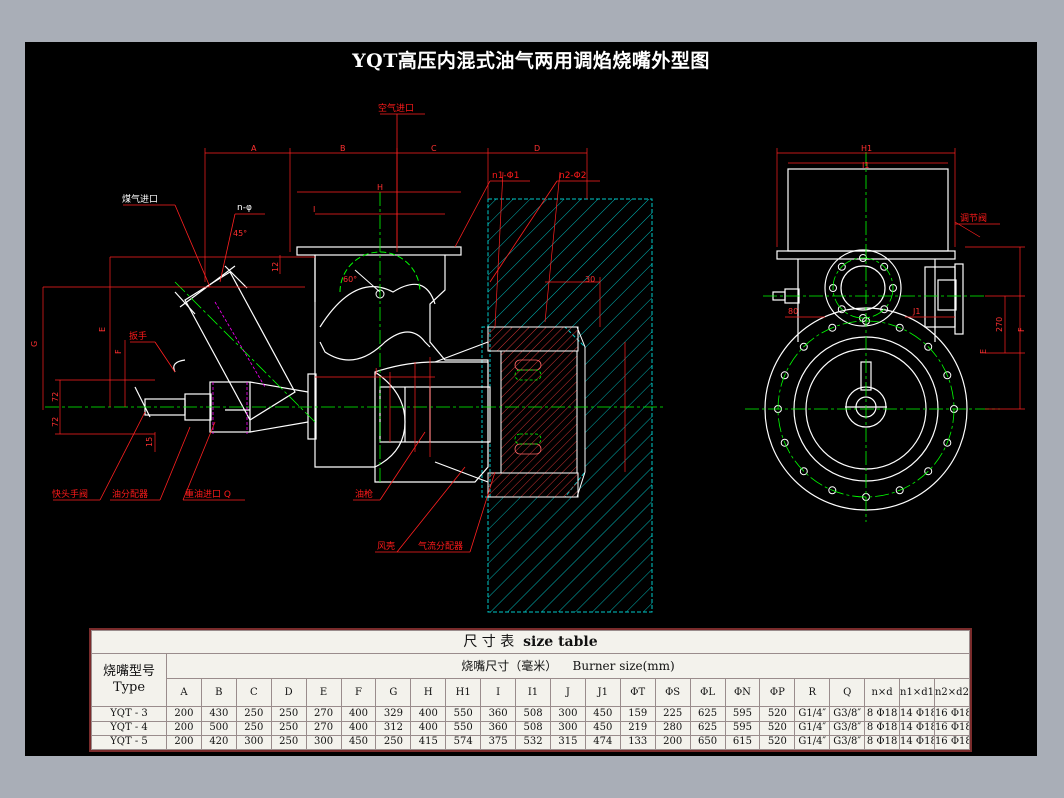 This screenshot has height=798, width=1064. I want to click on air-inlet-label: 空气进口, so click(396, 108).